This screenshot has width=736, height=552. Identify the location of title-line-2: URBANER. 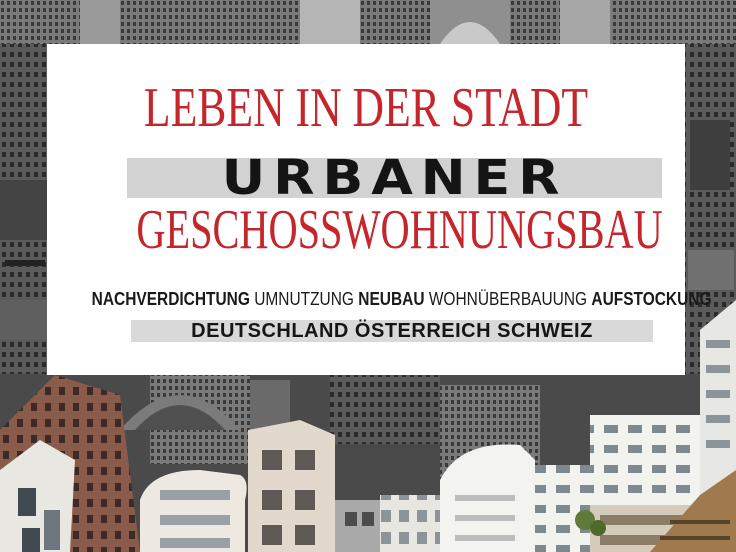
(394, 178).